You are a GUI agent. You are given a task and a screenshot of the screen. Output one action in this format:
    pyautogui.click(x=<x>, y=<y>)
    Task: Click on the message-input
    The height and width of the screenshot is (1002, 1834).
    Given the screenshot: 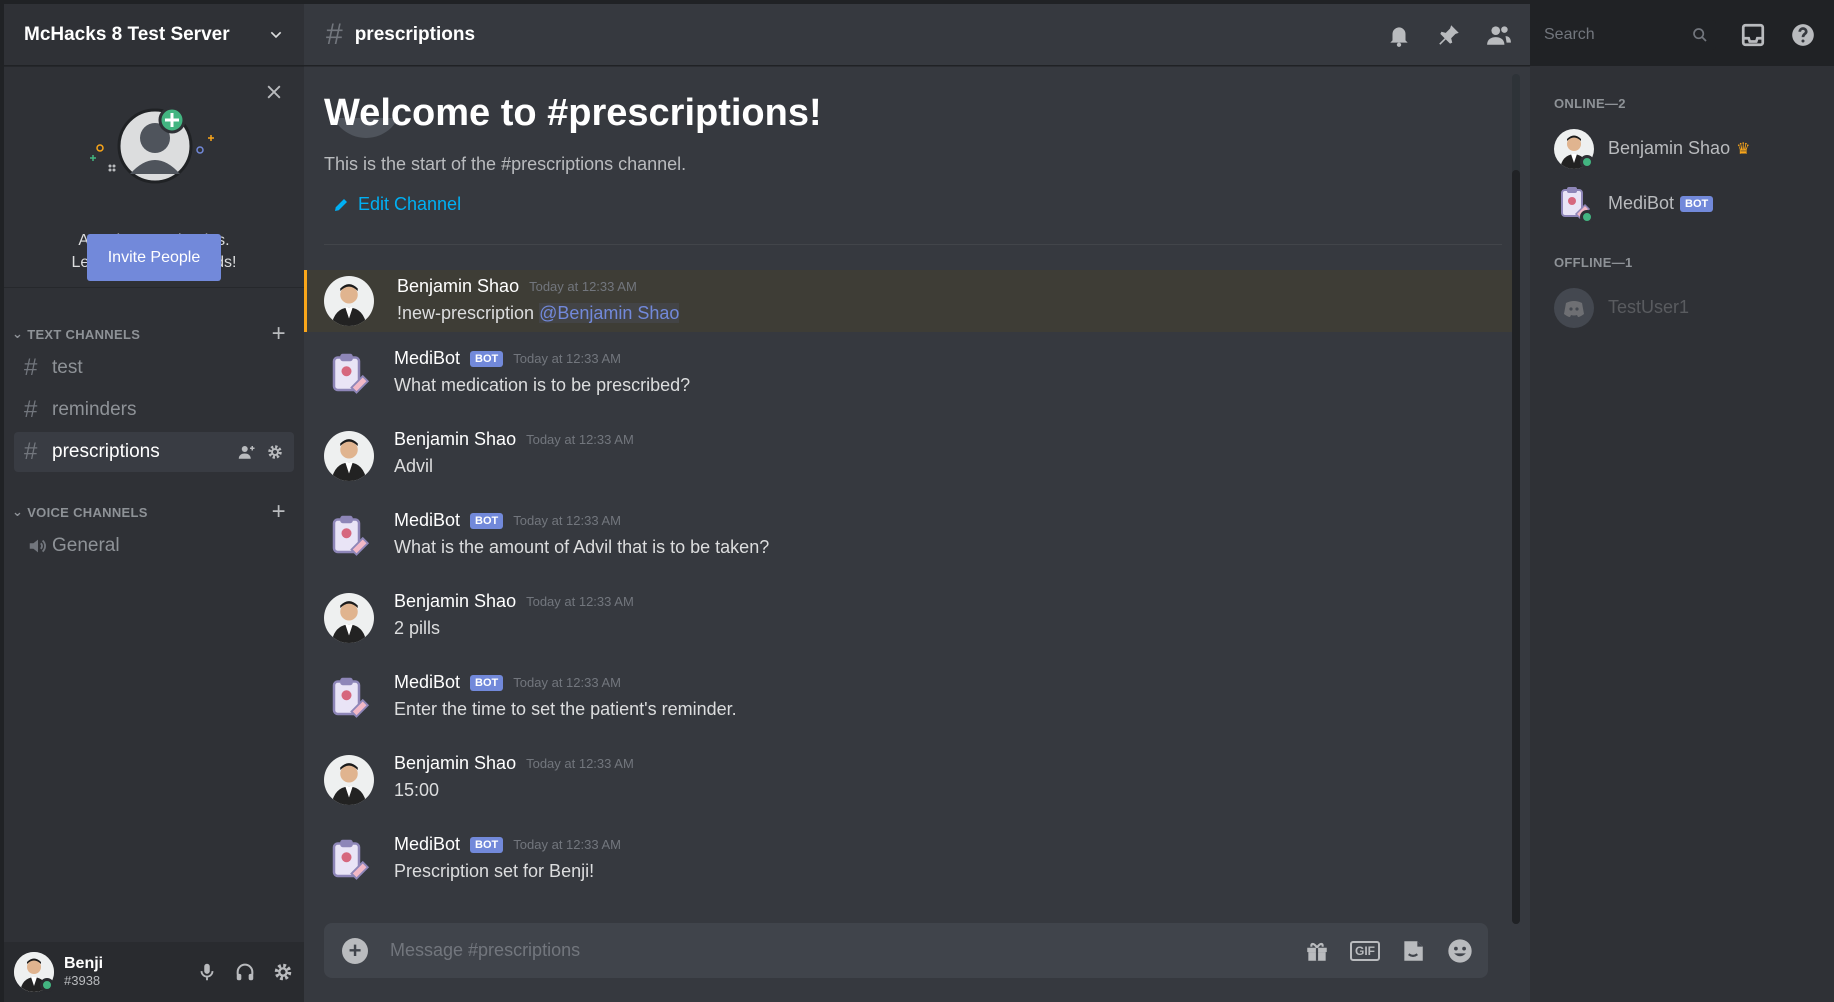 What is the action you would take?
    pyautogui.click(x=847, y=950)
    